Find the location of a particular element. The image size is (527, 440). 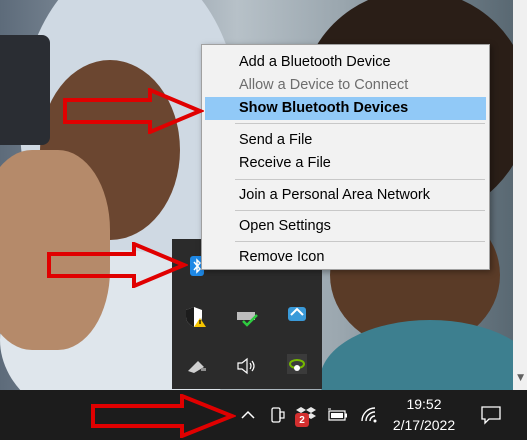

phone-link-icon is located at coordinates (277, 415).